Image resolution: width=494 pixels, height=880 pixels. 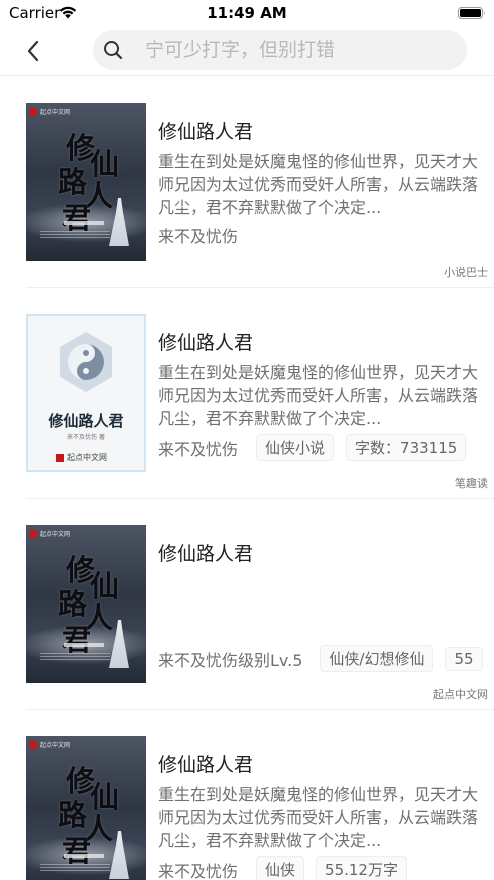 What do you see at coordinates (466, 272) in the screenshot?
I see `book-source: 小说巴士` at bounding box center [466, 272].